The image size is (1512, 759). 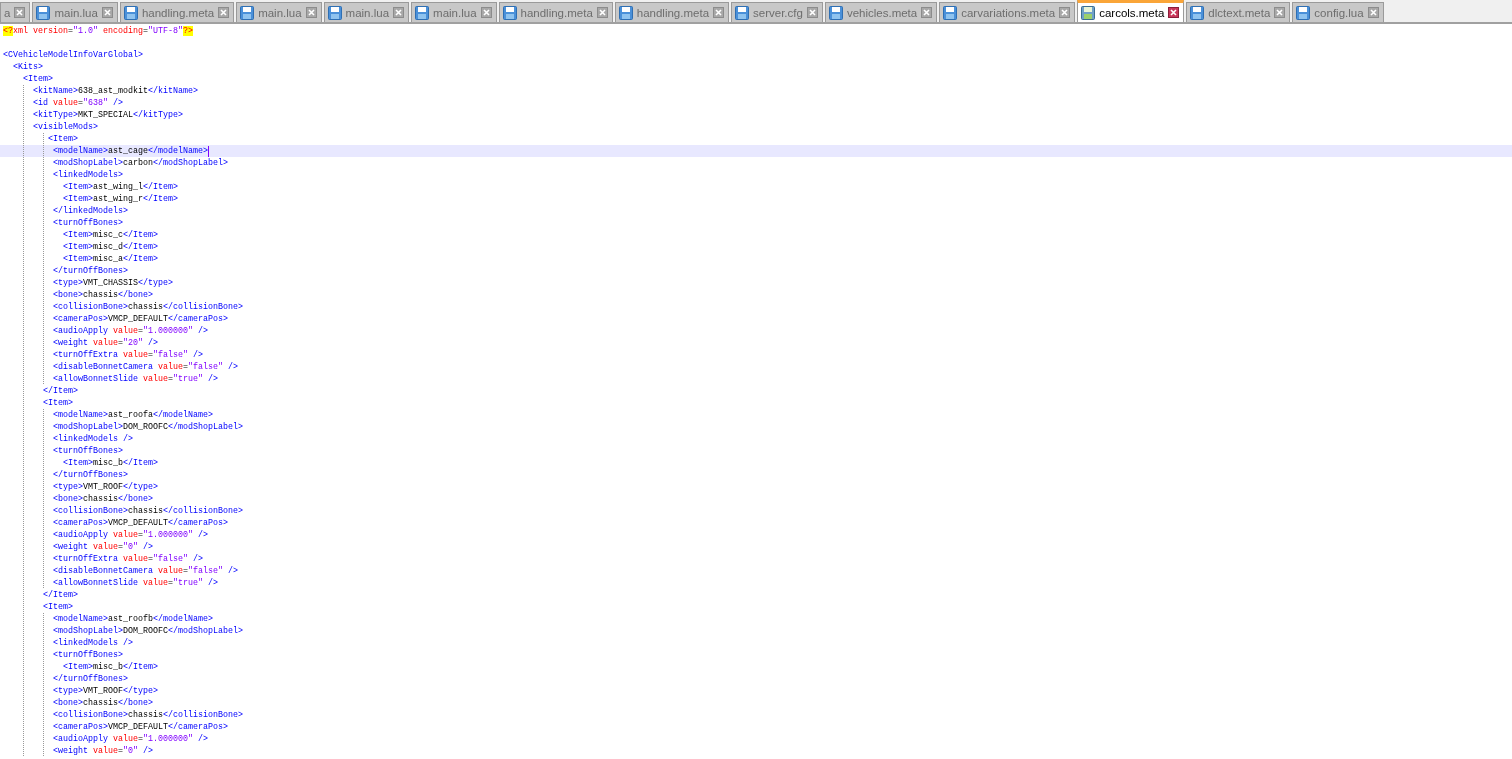 I want to click on file-tab: carcols.meta, so click(x=1131, y=11).